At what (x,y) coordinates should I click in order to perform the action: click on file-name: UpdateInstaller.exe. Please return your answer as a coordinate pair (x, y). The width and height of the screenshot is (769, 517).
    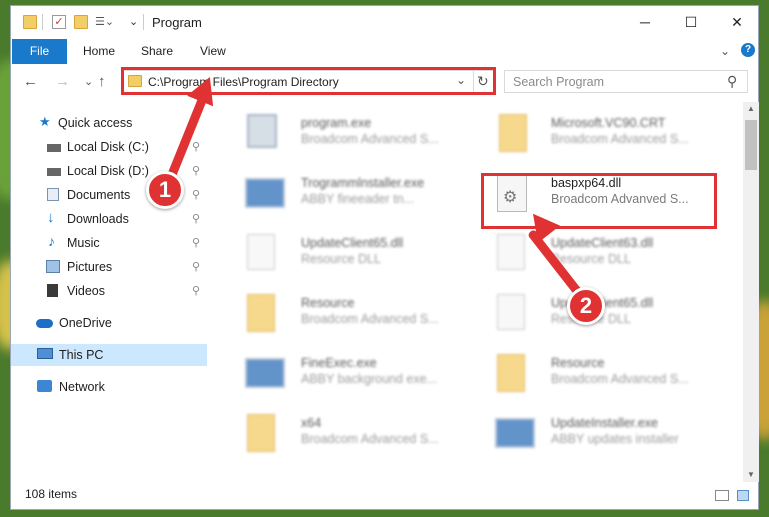
    Looking at the image, I should click on (605, 423).